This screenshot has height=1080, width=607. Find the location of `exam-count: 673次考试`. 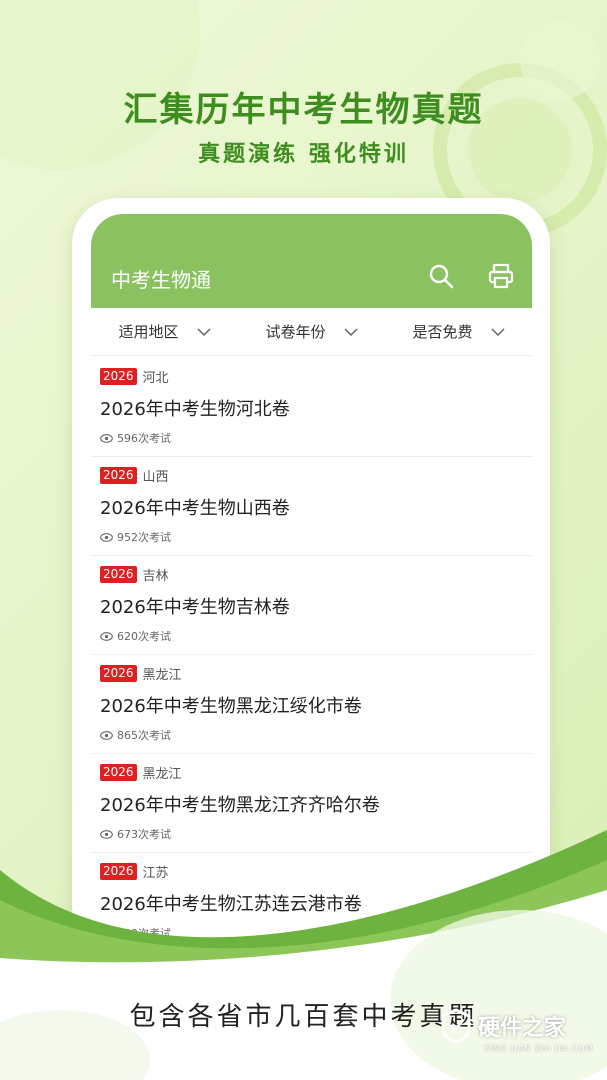

exam-count: 673次考试 is located at coordinates (144, 834).